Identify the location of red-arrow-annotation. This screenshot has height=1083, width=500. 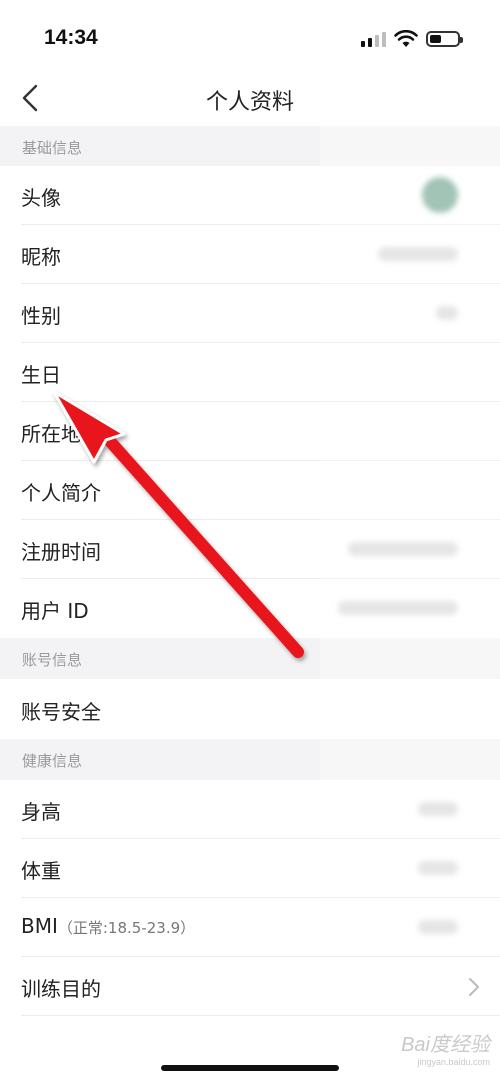
(178, 524).